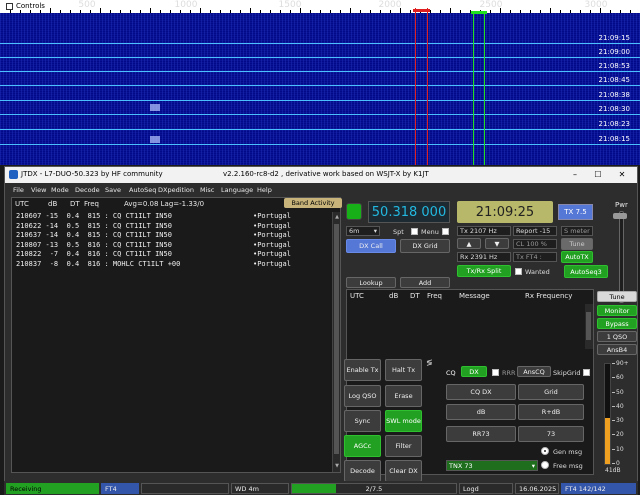 Image resolution: width=640 pixels, height=495 pixels. Describe the element at coordinates (237, 190) in the screenshot. I see `menu-item-language: Language` at that location.